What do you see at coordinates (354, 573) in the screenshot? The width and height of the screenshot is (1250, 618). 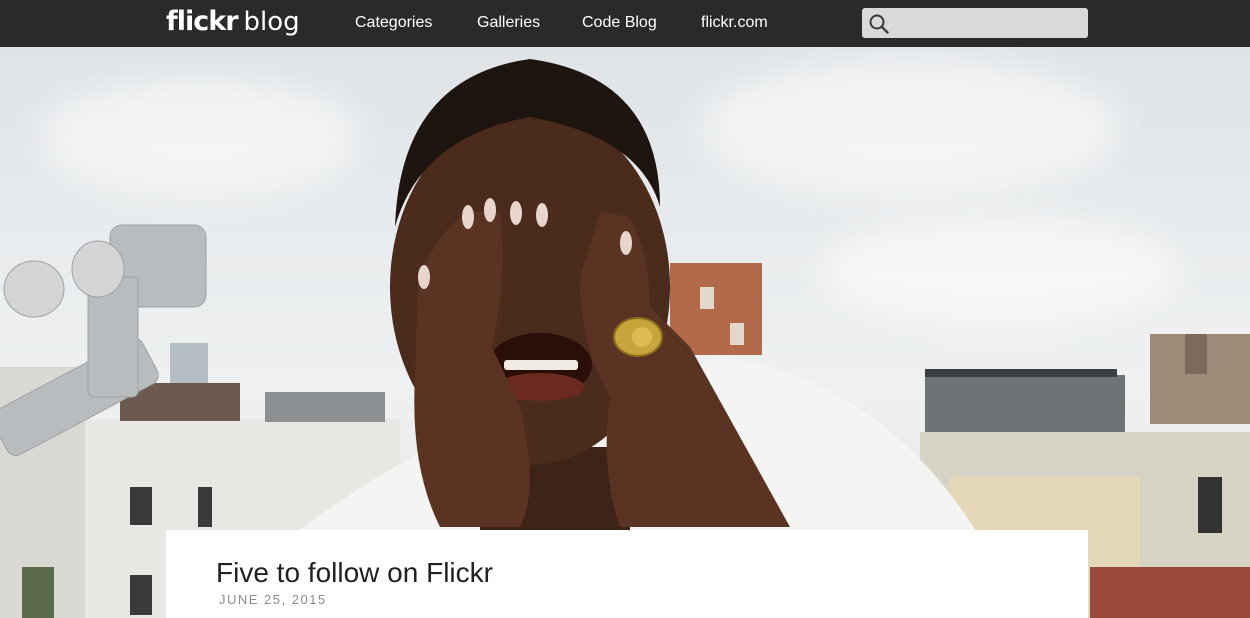 I see `post-title-link: Five to follow on Flickr` at bounding box center [354, 573].